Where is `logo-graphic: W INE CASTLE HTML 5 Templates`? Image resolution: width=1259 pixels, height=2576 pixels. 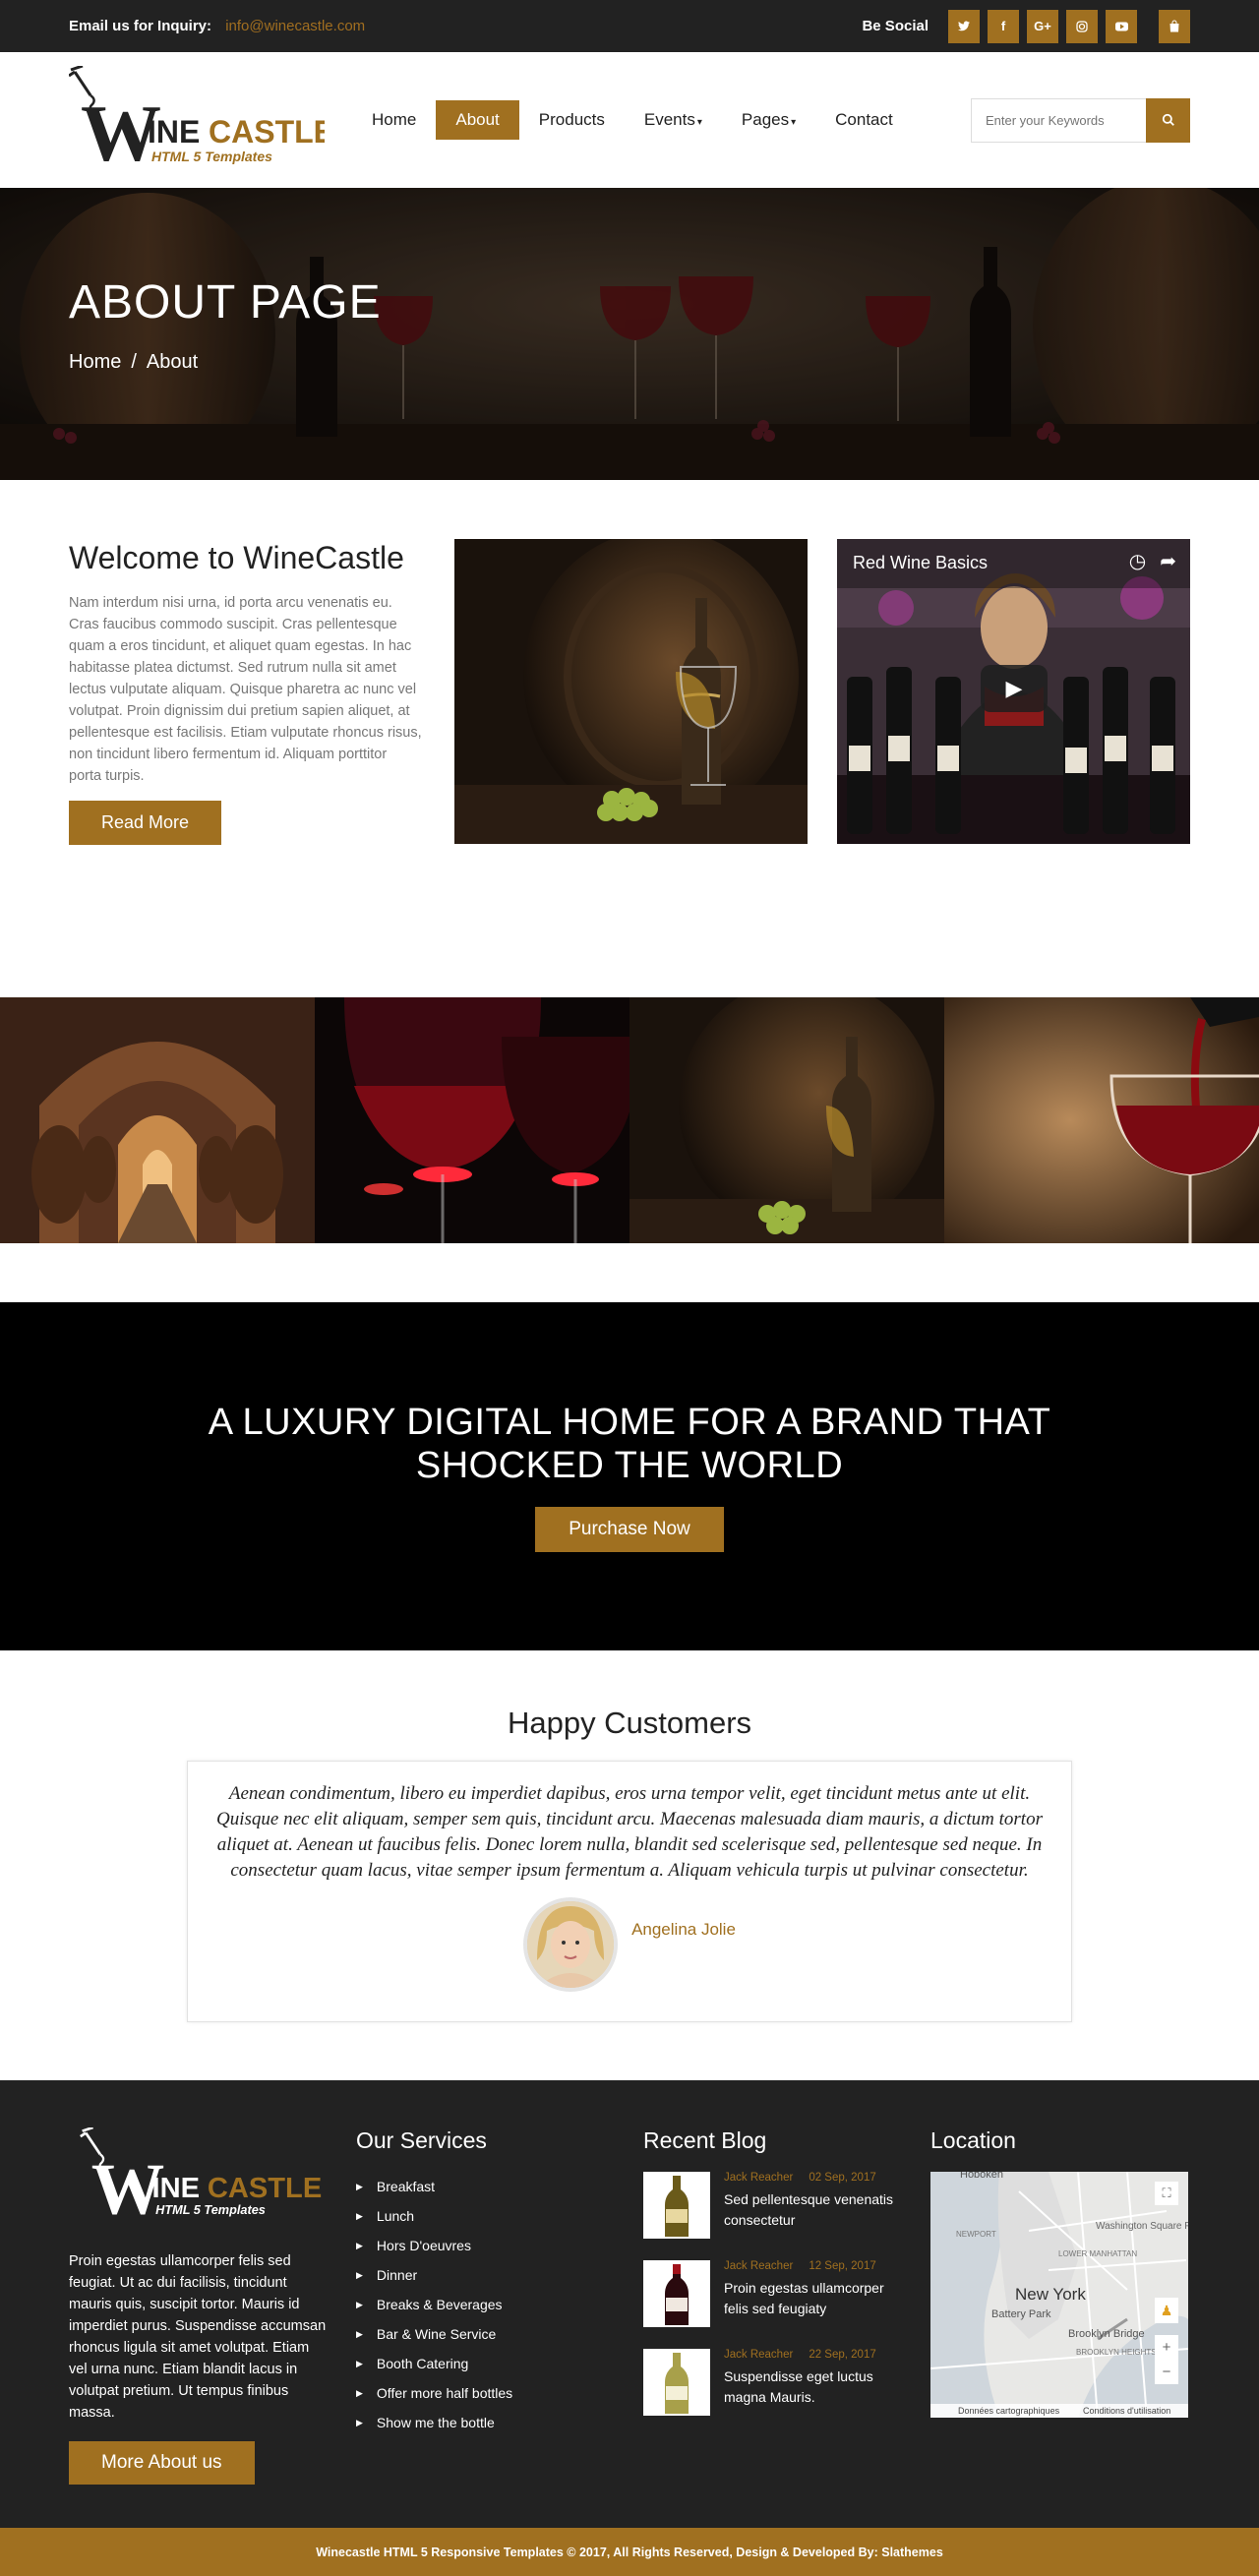 logo-graphic: W INE CASTLE HTML 5 Templates is located at coordinates (201, 121).